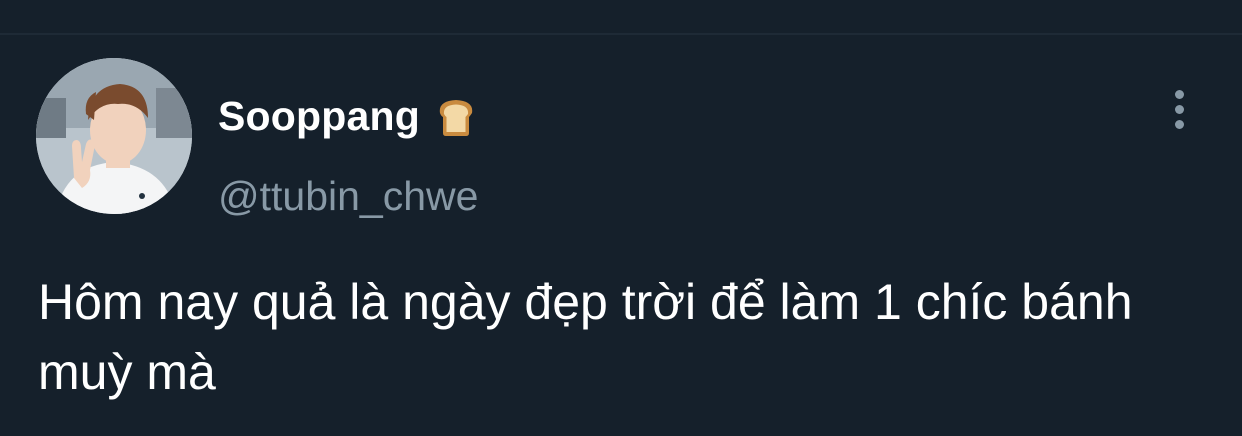  I want to click on display-name: Sooppang, so click(348, 116).